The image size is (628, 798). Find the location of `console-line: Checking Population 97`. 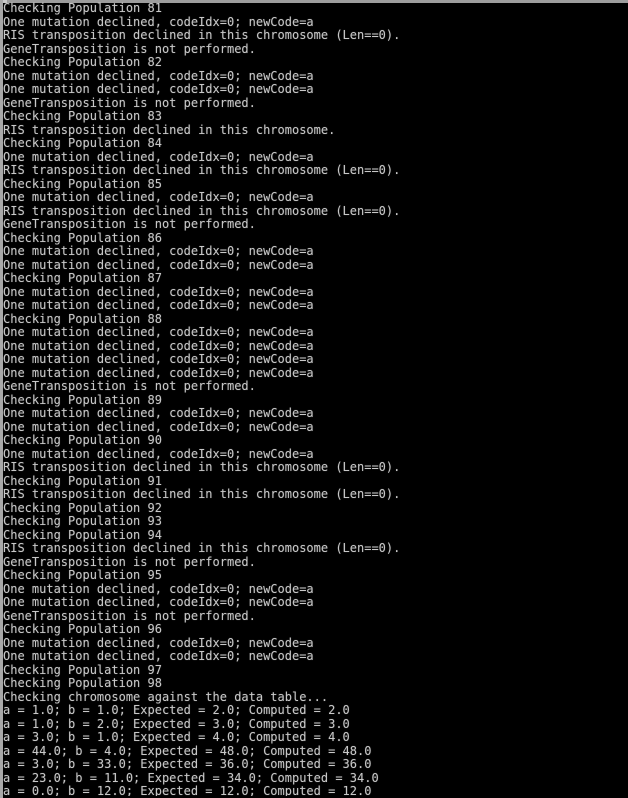

console-line: Checking Population 97 is located at coordinates (82, 669).